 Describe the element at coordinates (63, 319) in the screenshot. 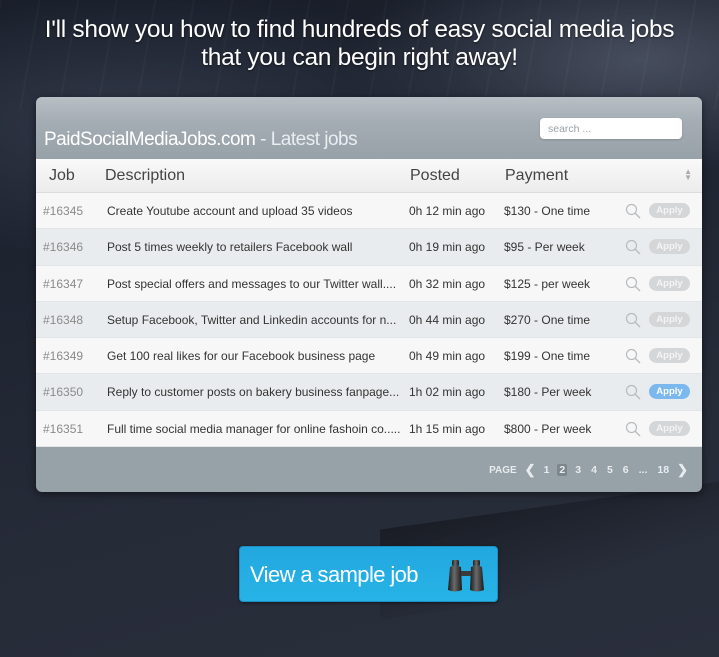

I see `job-id: #16348` at that location.